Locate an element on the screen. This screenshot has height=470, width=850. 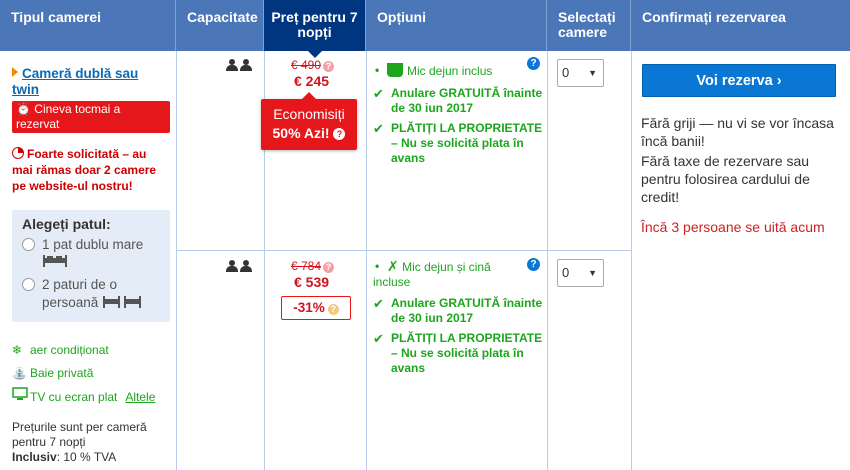
facility-label: TV cu ecran plat is located at coordinates (74, 397).